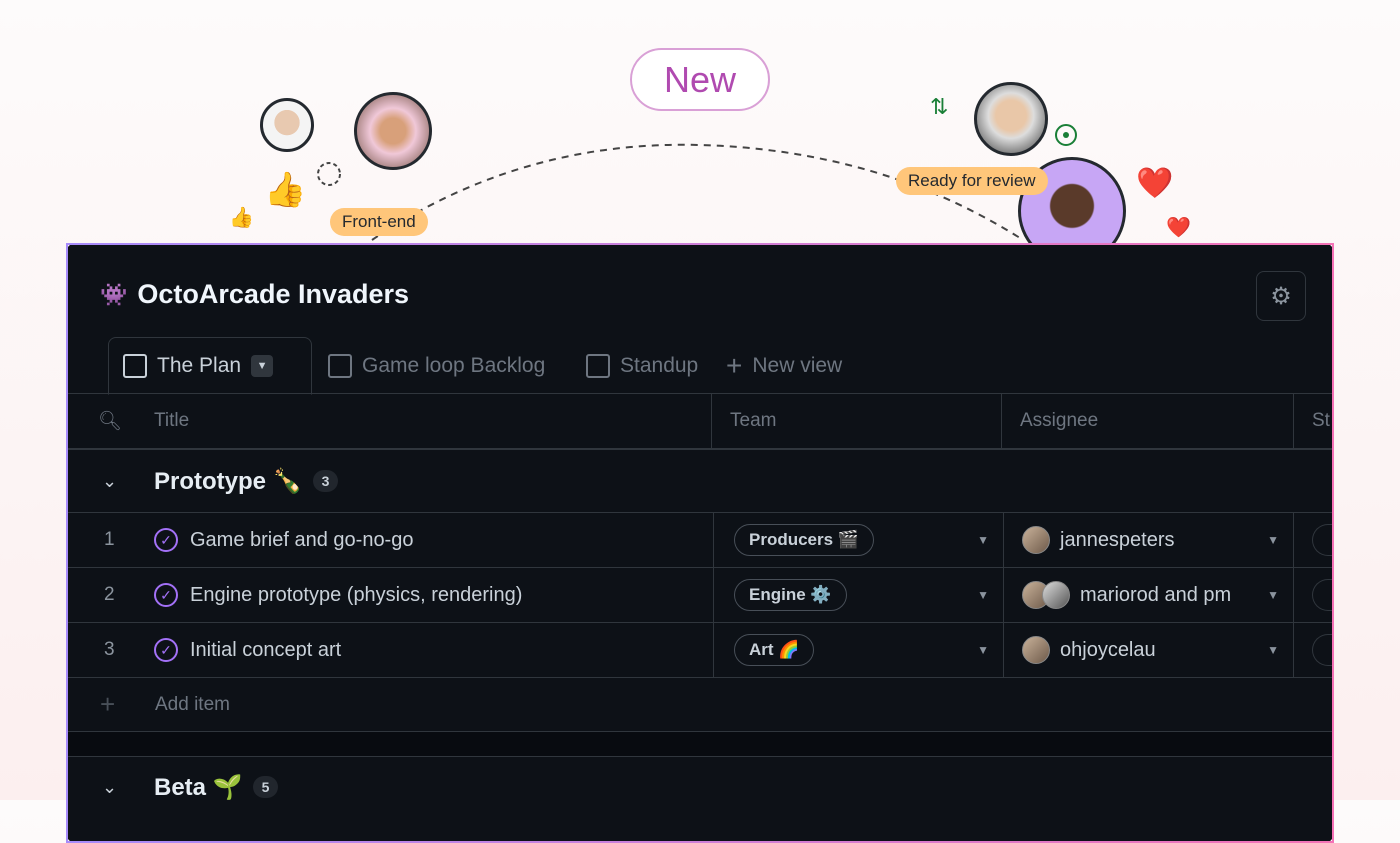 The width and height of the screenshot is (1400, 843). I want to click on column-header-title: Title, so click(171, 421).